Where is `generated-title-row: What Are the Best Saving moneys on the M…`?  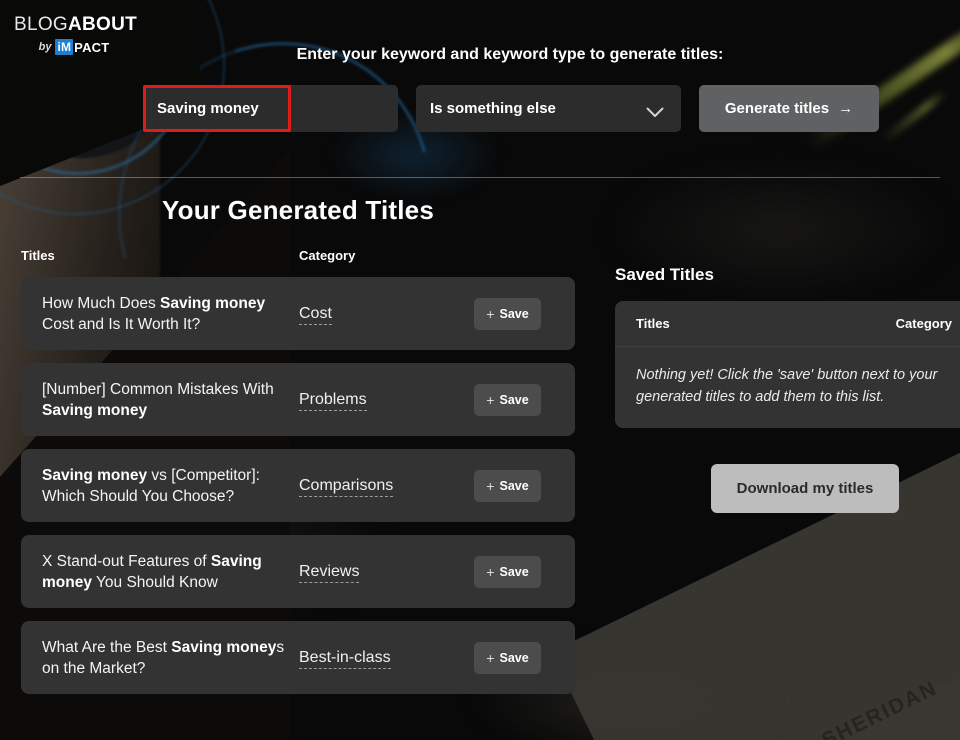
generated-title-row: What Are the Best Saving moneys on the M… is located at coordinates (298, 657).